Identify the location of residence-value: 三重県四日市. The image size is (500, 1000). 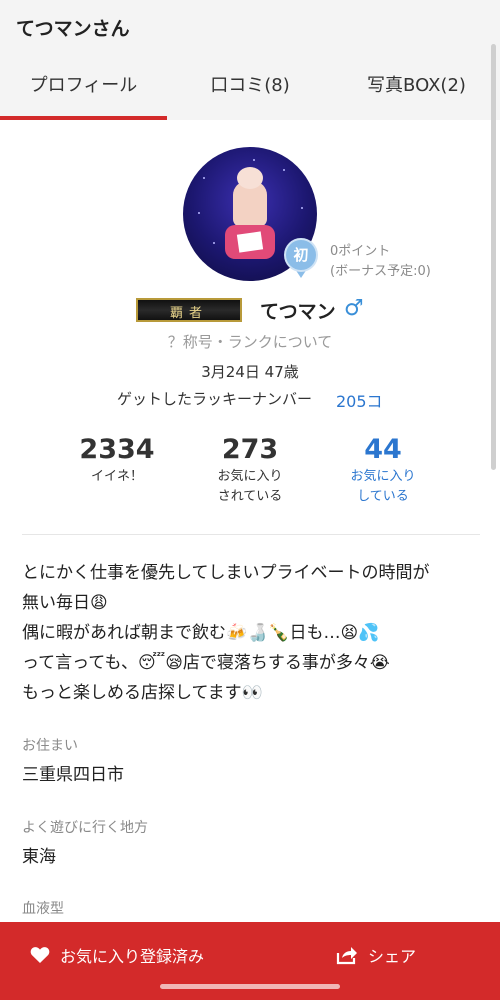
(73, 775).